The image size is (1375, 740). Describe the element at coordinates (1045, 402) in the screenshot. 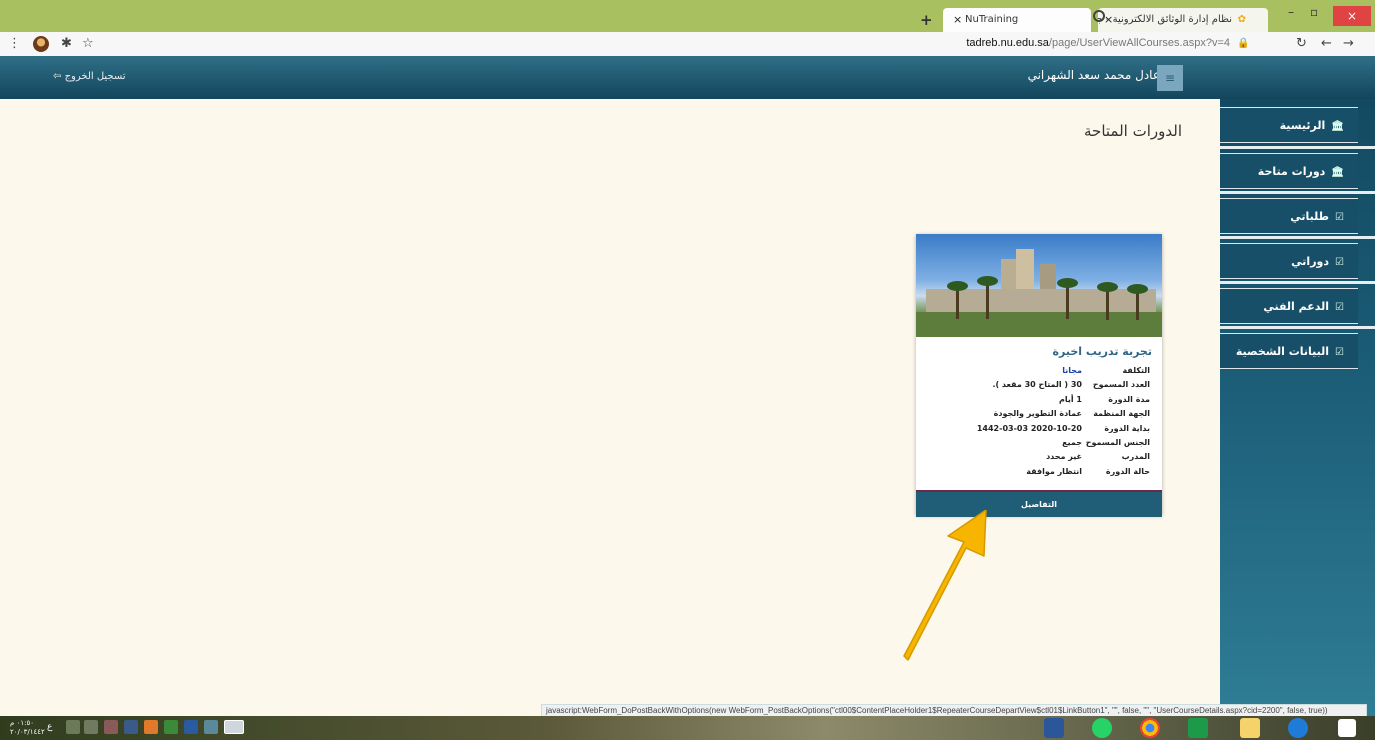

I see `course-row-duration: مدة الدورة 1 أيام` at that location.